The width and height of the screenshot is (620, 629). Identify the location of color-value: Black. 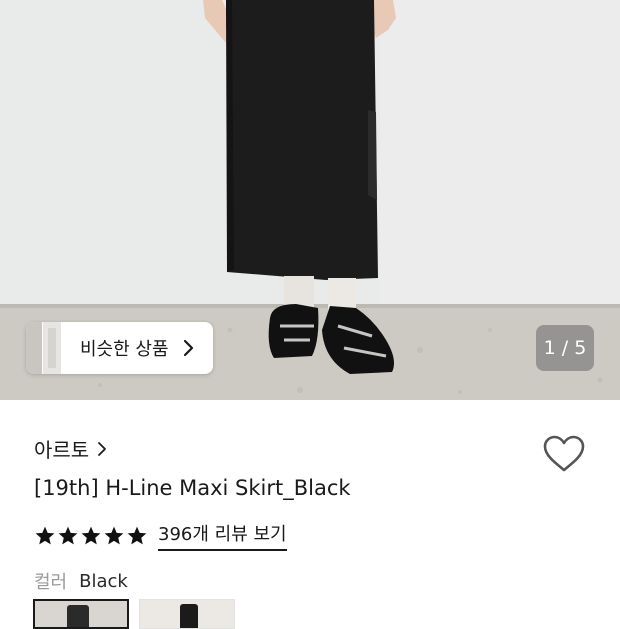
(103, 581).